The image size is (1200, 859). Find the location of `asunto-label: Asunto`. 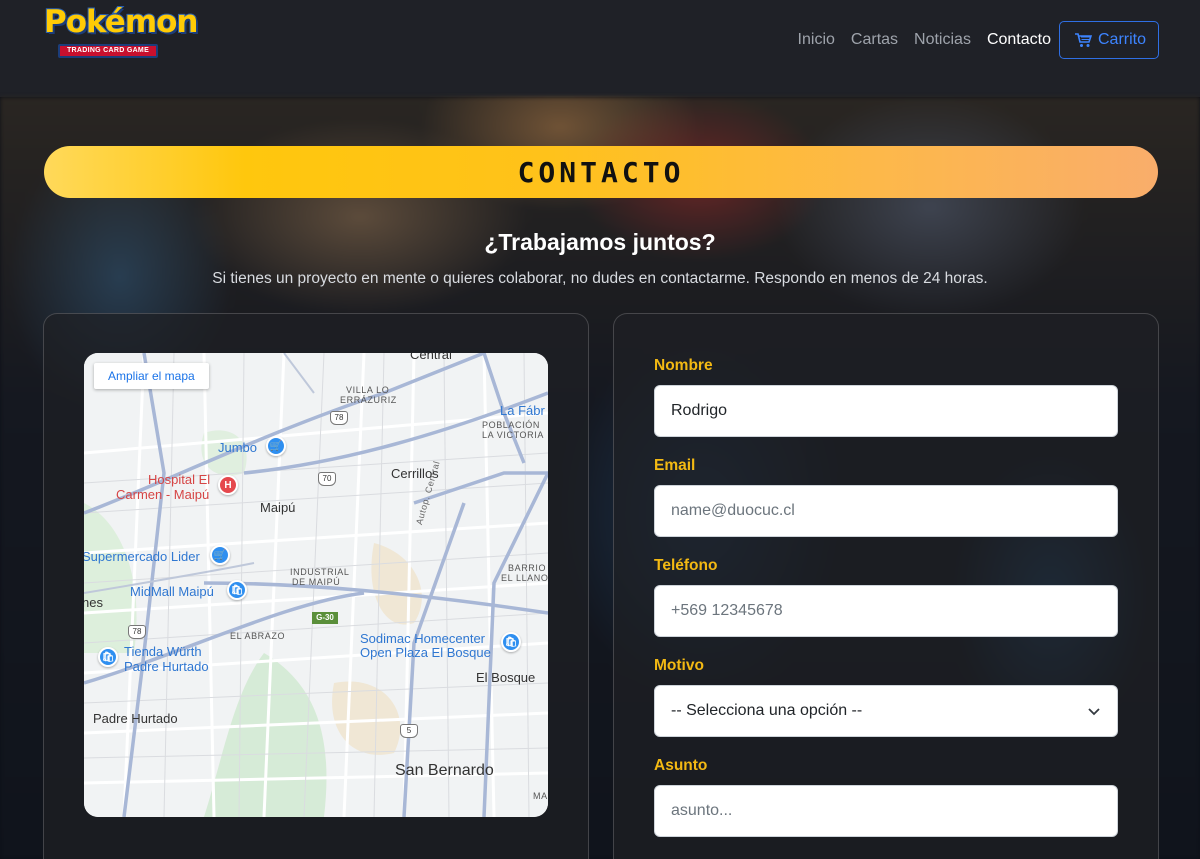

asunto-label: Asunto is located at coordinates (681, 765).